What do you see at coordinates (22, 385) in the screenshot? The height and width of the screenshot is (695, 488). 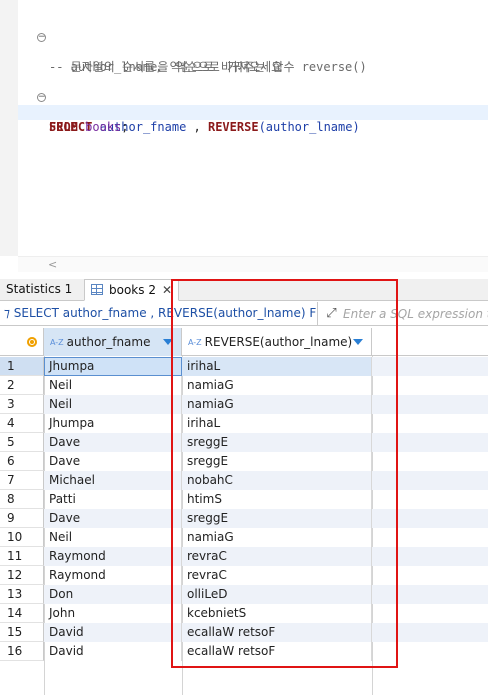 I see `row-number: 2` at bounding box center [22, 385].